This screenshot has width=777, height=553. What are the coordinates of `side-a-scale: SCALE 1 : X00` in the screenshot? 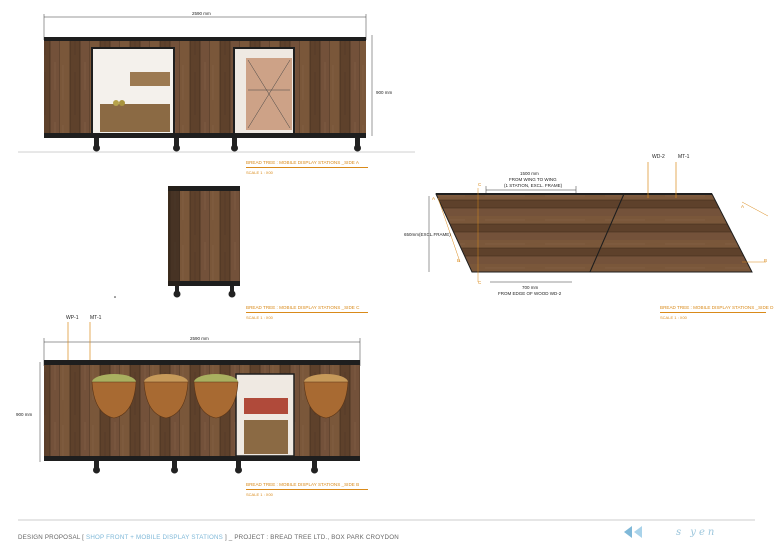 It's located at (259, 172).